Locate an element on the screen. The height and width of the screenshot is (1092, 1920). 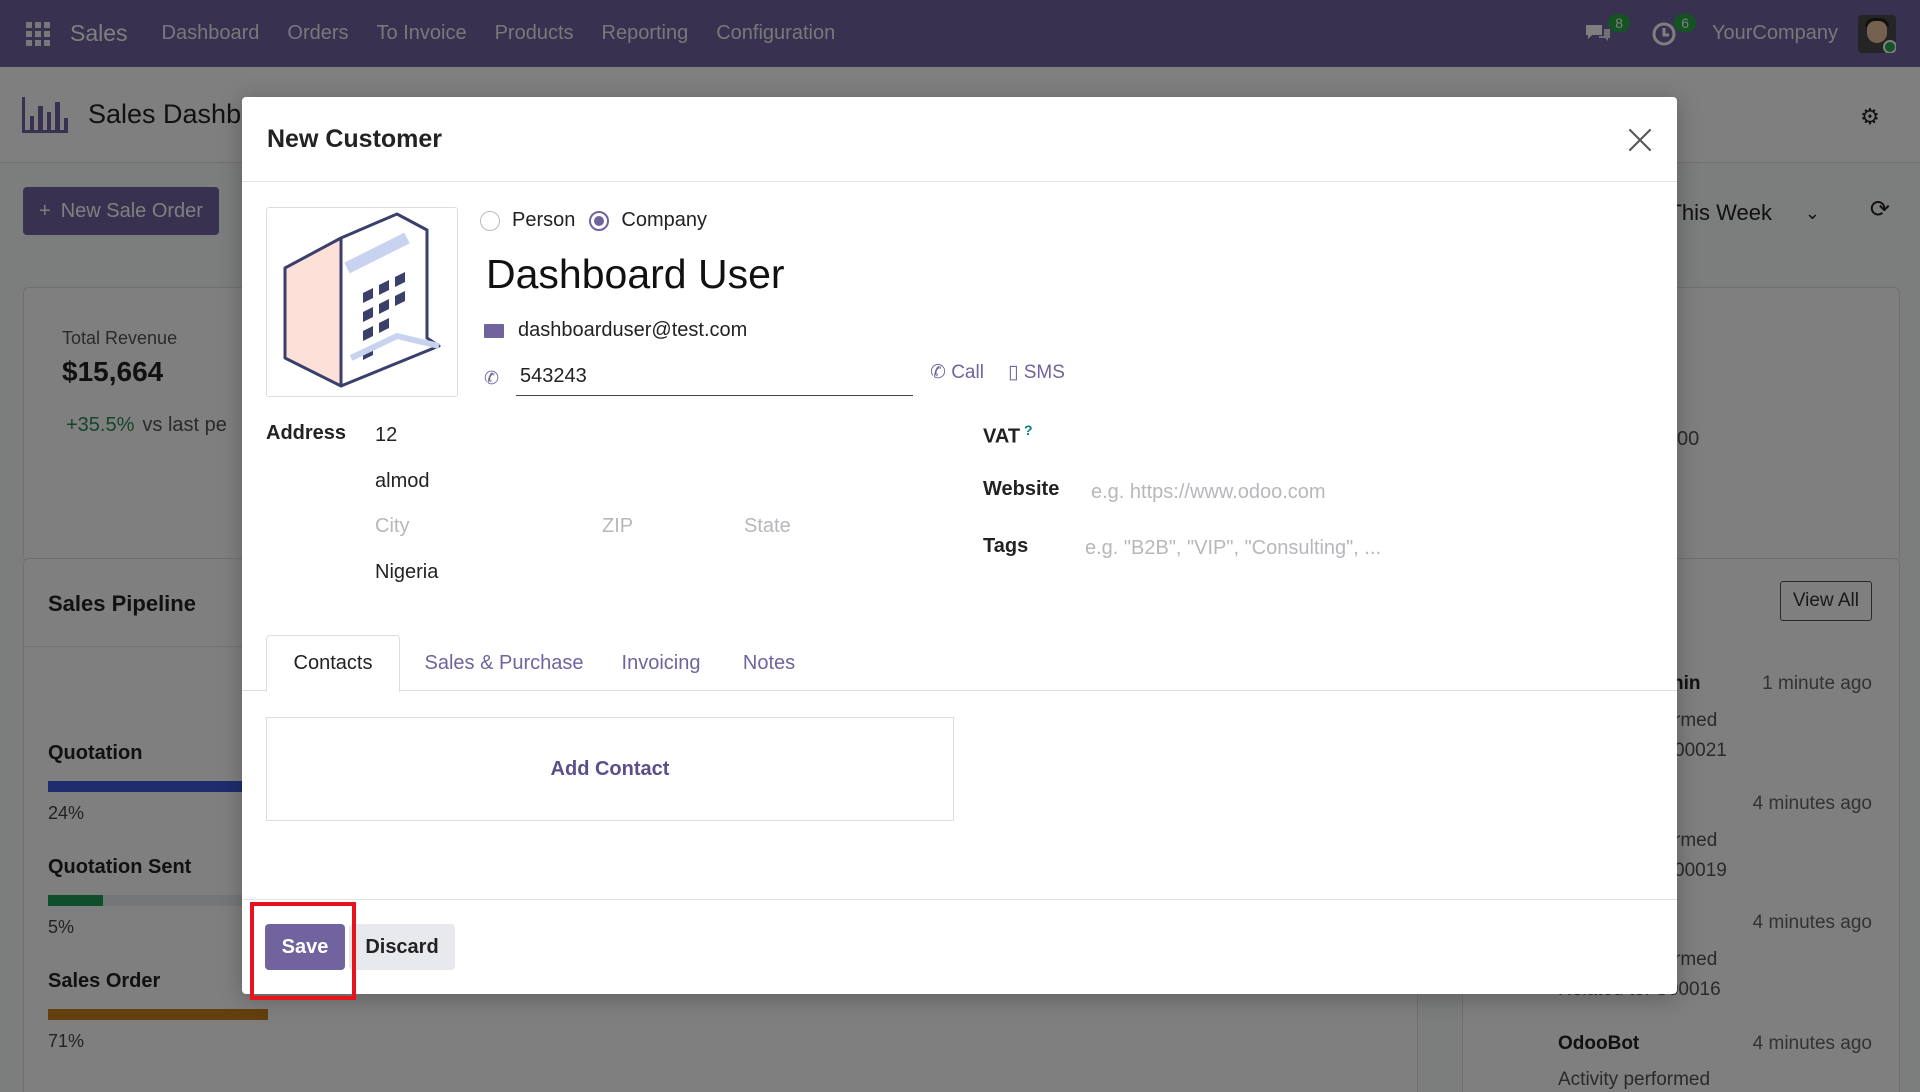
phone-input is located at coordinates (714, 378).